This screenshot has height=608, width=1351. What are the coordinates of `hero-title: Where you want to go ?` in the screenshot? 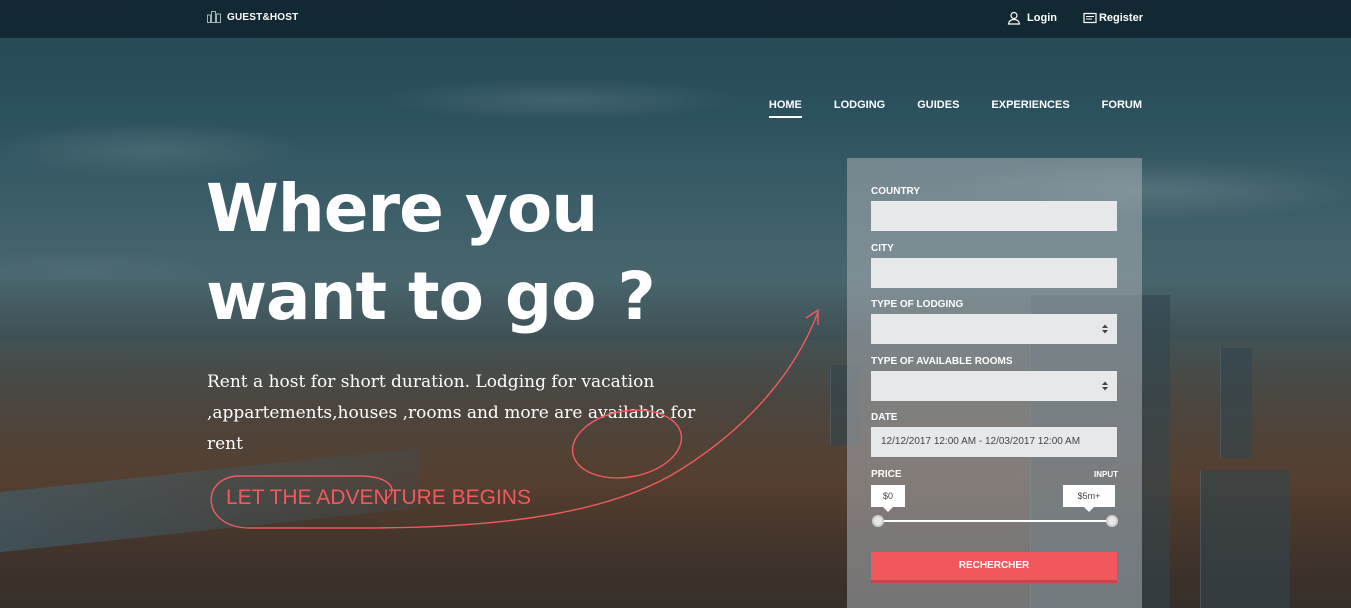 It's located at (466, 253).